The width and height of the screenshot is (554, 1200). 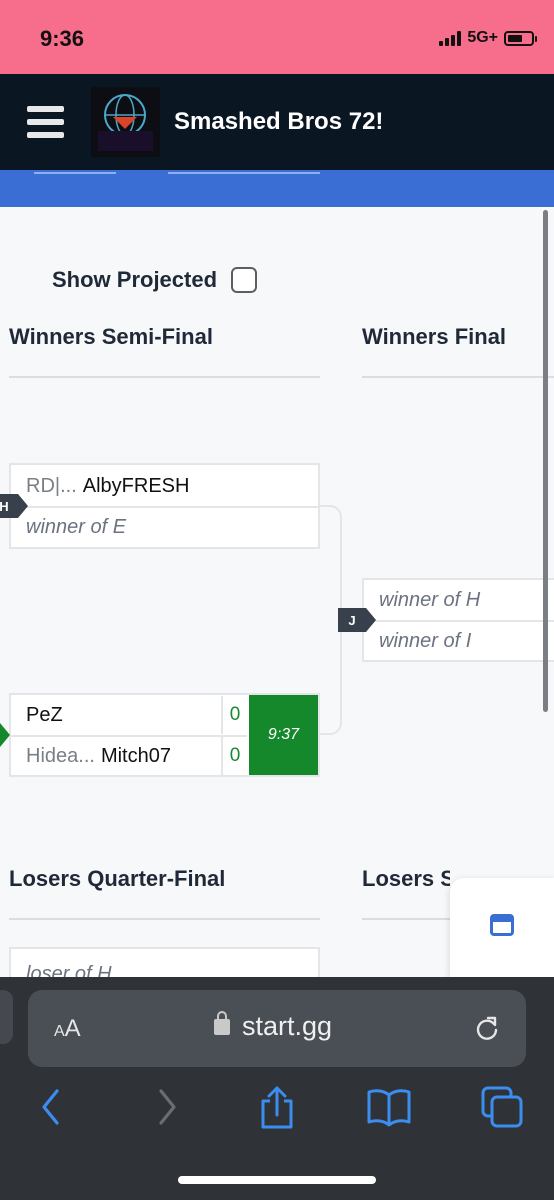 I want to click on round-title-losers-semi: Losers Semi-Final, so click(x=406, y=878).